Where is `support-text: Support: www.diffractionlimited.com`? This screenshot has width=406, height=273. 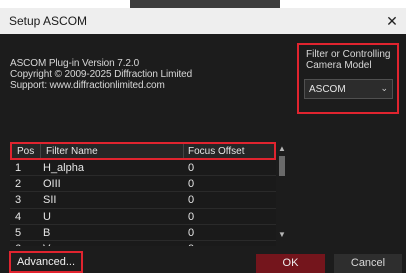
support-text: Support: www.diffractionlimited.com is located at coordinates (87, 85).